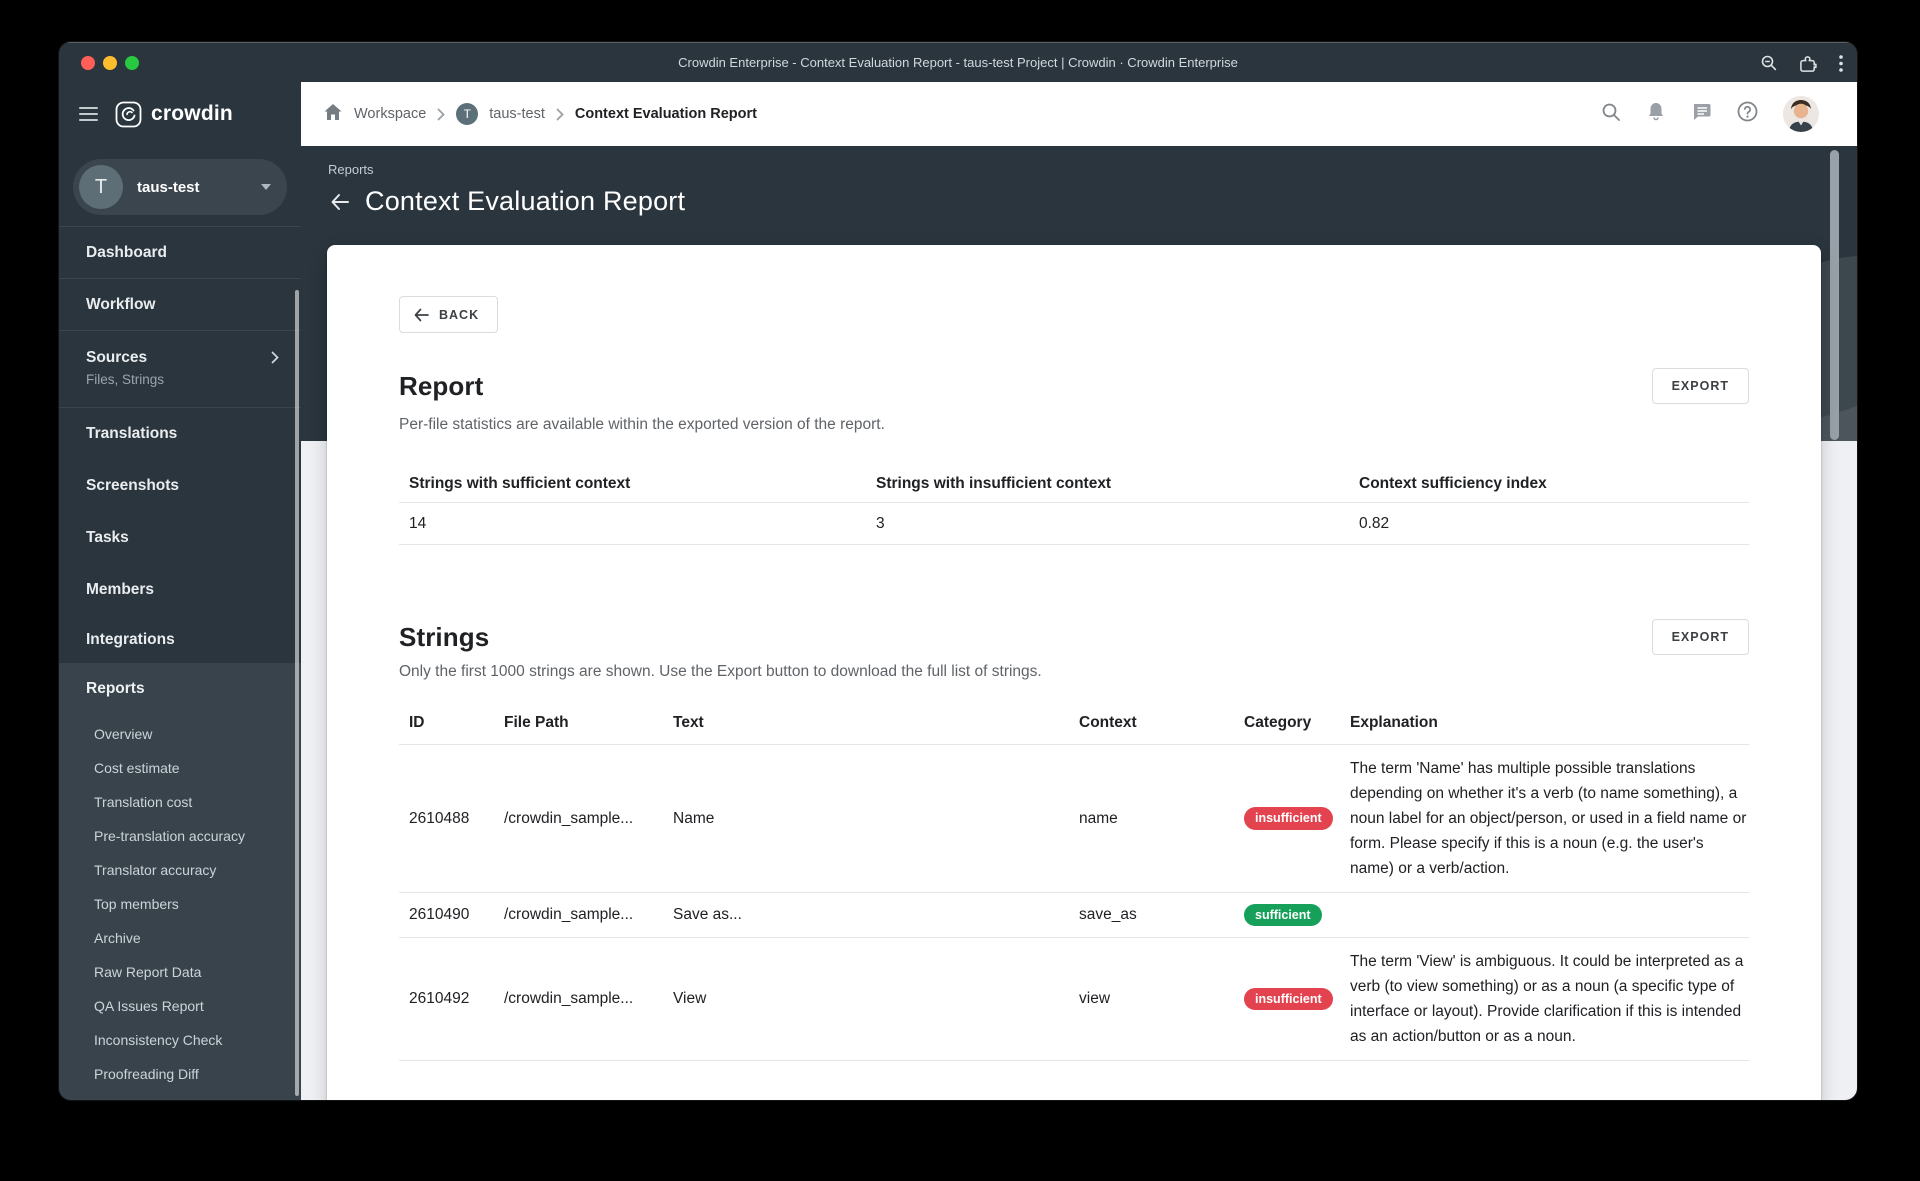  Describe the element at coordinates (101, 187) in the screenshot. I see `project-avatar: T` at that location.